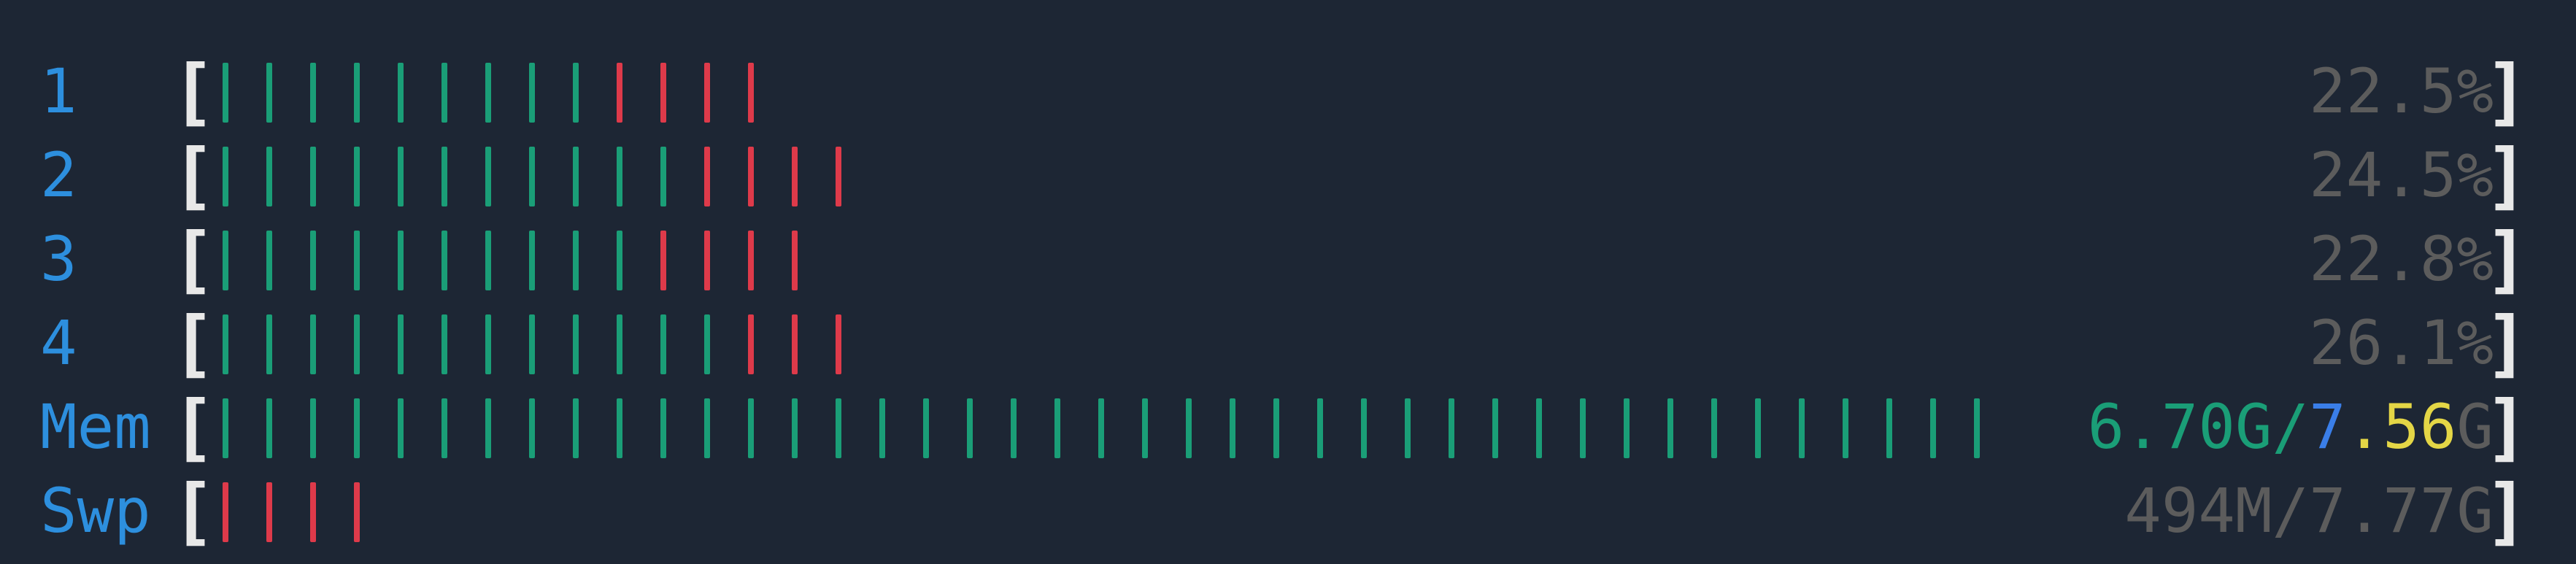  What do you see at coordinates (1284, 92) in the screenshot?
I see `cpu-meter-1: 1 [ 22.5% ]` at bounding box center [1284, 92].